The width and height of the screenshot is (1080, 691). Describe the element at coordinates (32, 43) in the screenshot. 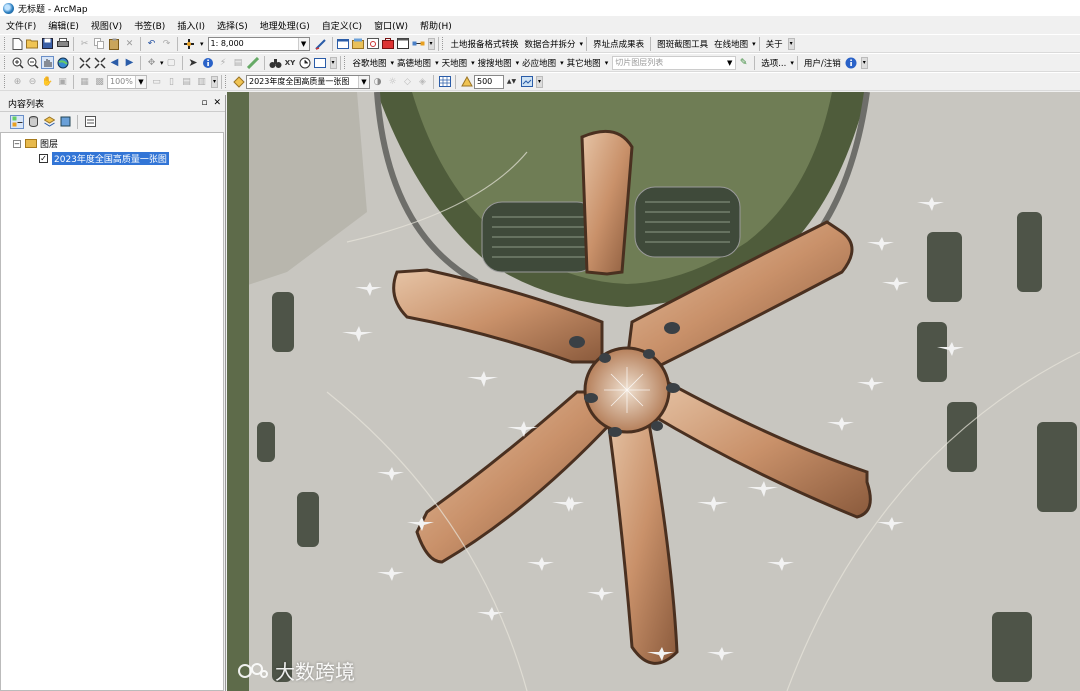

I see `open-icon` at that location.